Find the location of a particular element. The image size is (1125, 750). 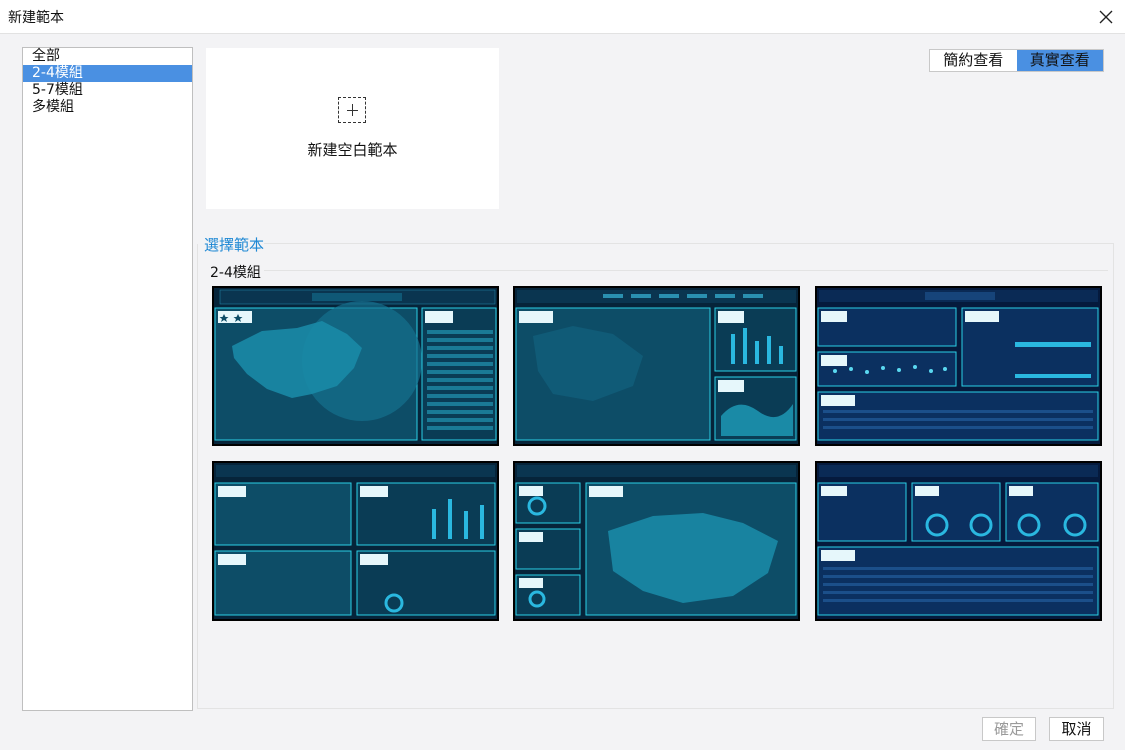

group-label: 2-4模組 is located at coordinates (235, 273).